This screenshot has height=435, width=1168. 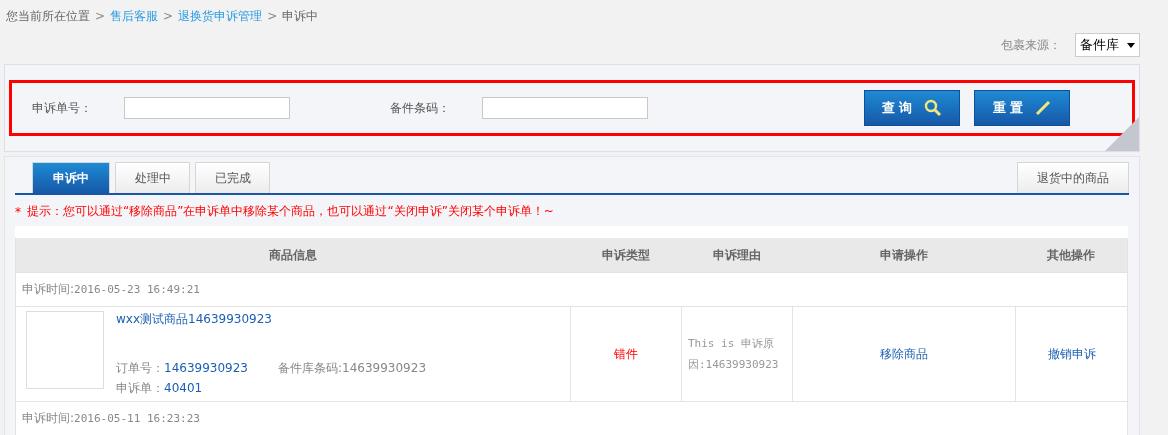 I want to click on field-label: 备件条码：, so click(x=420, y=108).